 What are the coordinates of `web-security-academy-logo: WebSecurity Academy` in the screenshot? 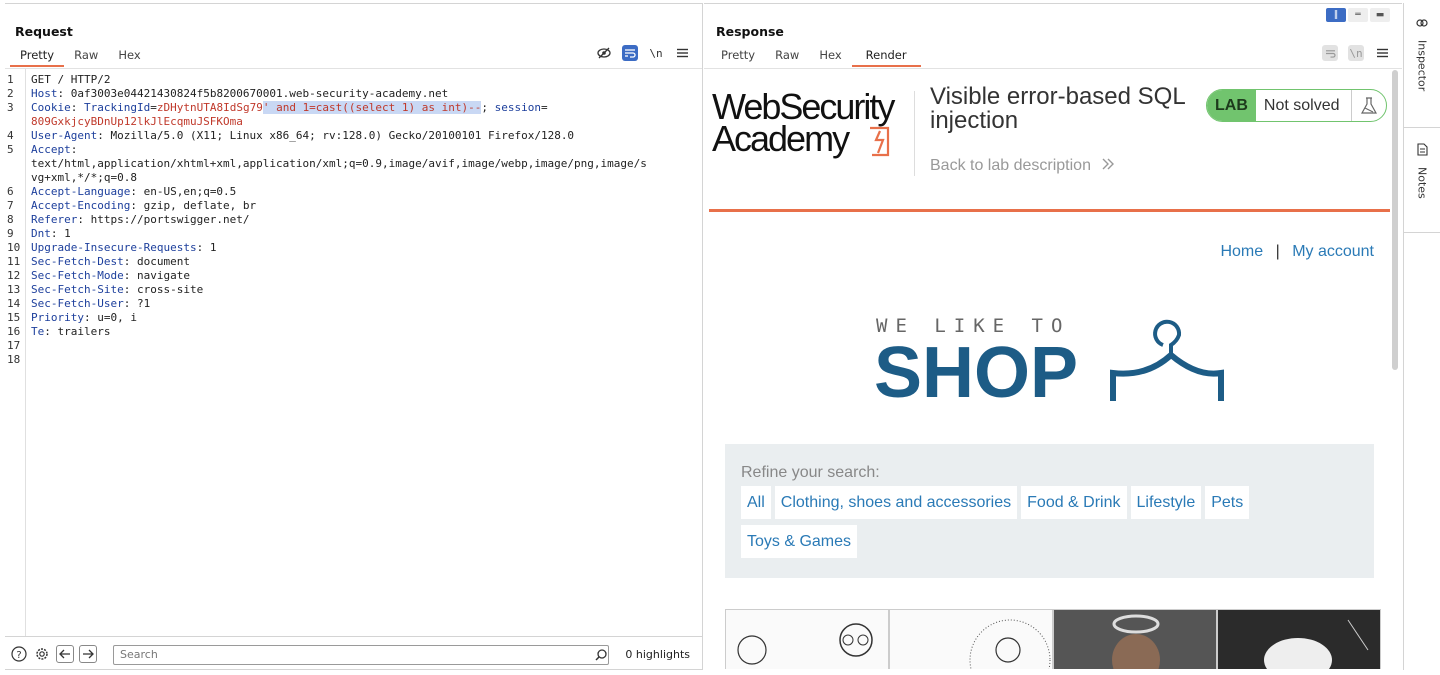 It's located at (811, 125).